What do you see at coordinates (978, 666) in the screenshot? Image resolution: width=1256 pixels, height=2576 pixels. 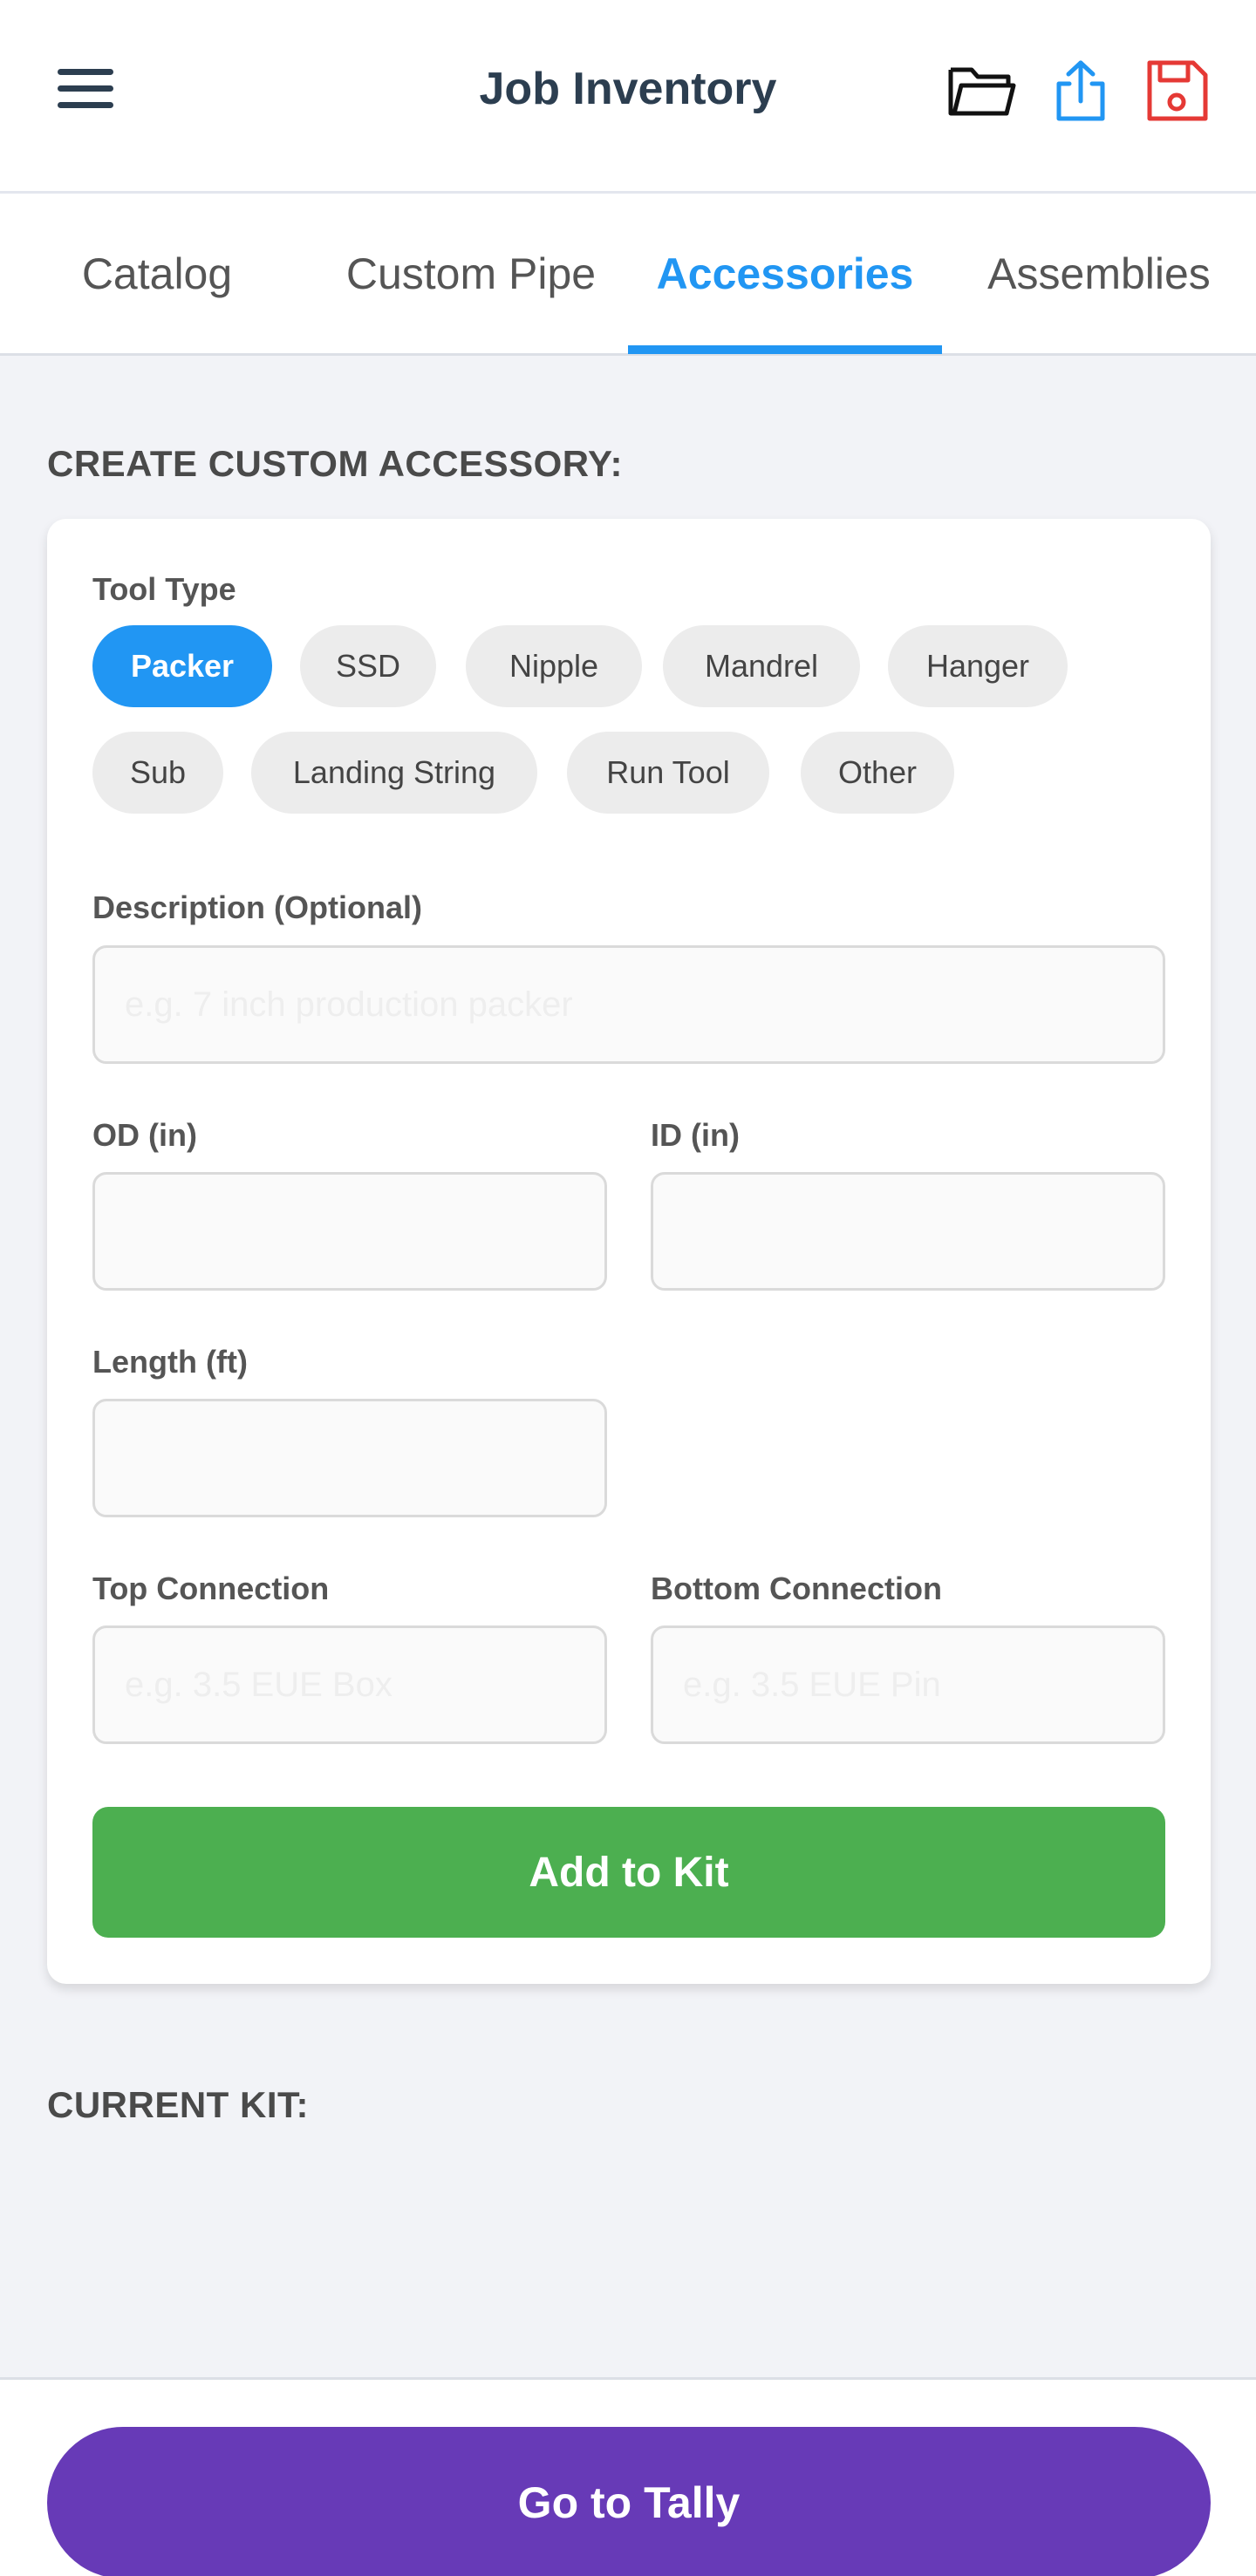 I see `chip-hanger: Hanger` at bounding box center [978, 666].